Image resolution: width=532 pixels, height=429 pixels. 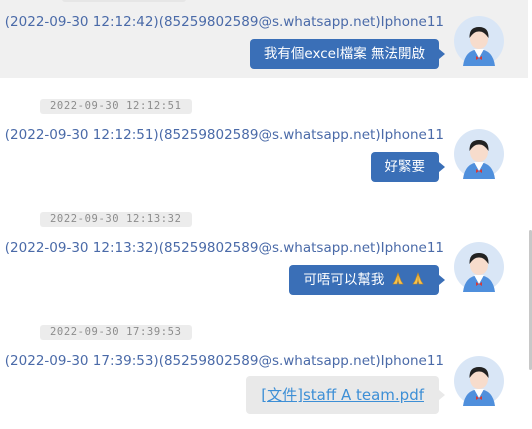 What do you see at coordinates (407, 167) in the screenshot?
I see `message-bubble: 好緊要` at bounding box center [407, 167].